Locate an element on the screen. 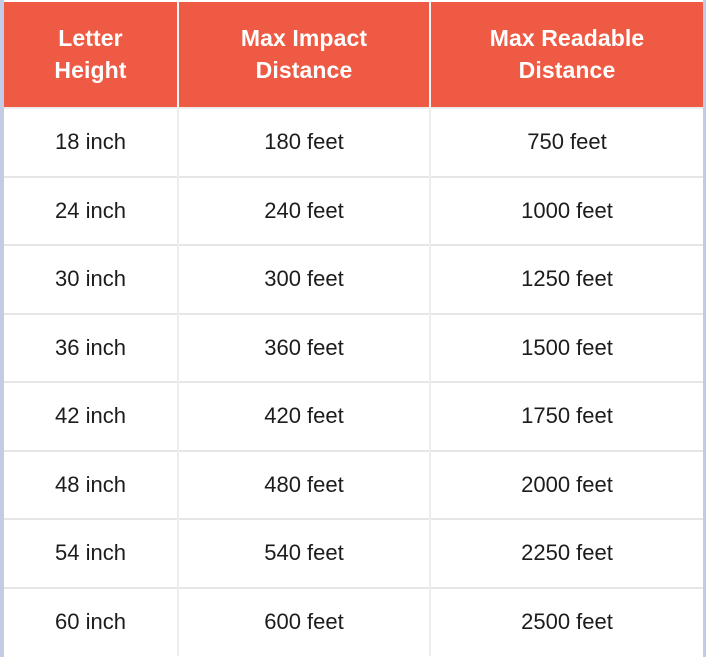  cell-max-impact: 240 feet is located at coordinates (304, 210).